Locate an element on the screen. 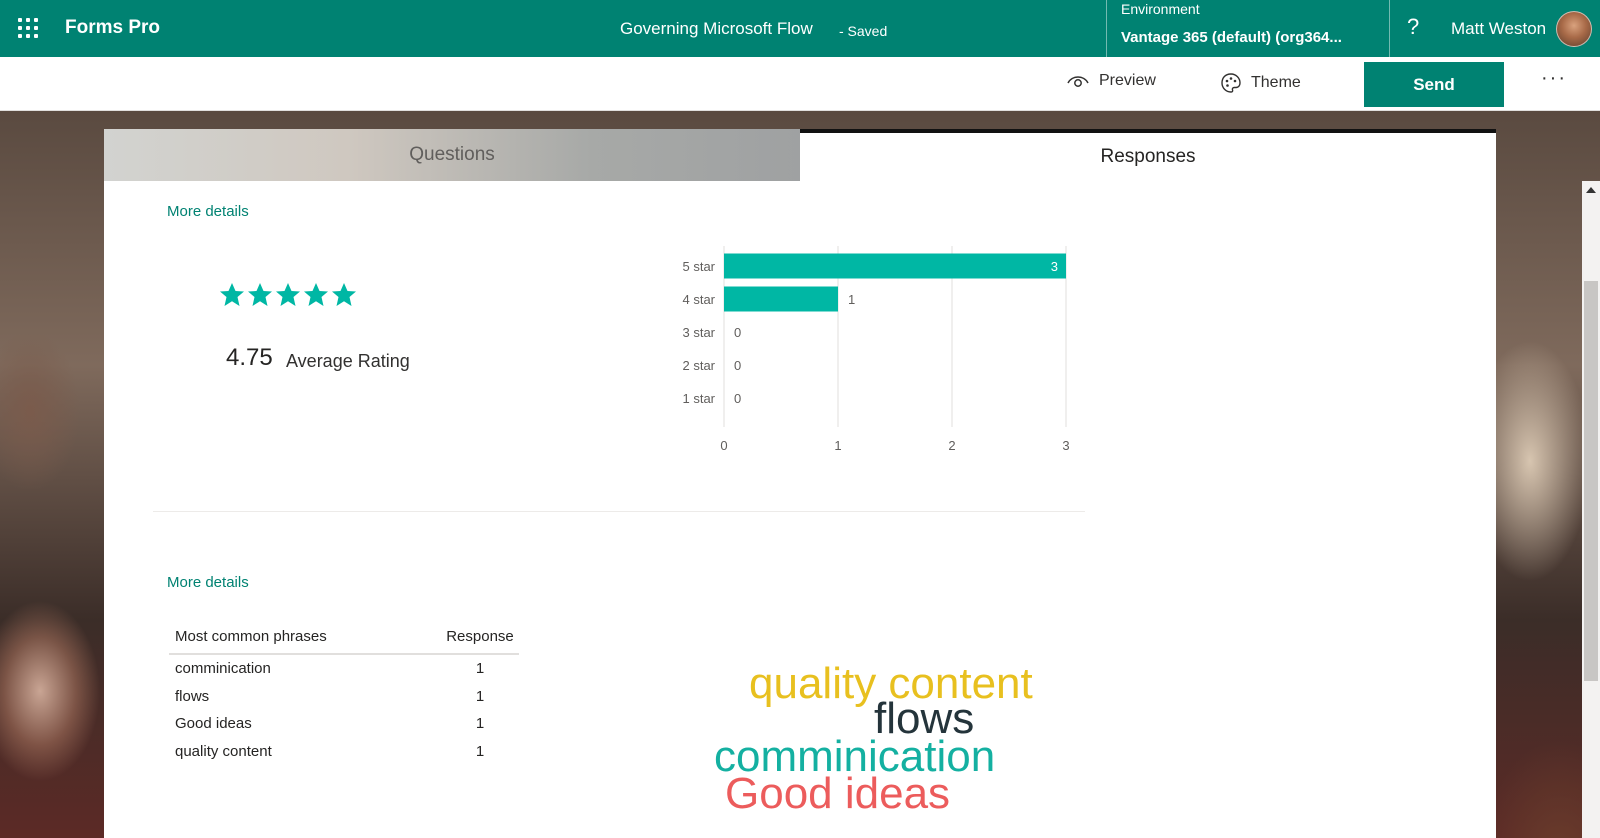 This screenshot has width=1600, height=838. column-header-response: Response is located at coordinates (480, 636).